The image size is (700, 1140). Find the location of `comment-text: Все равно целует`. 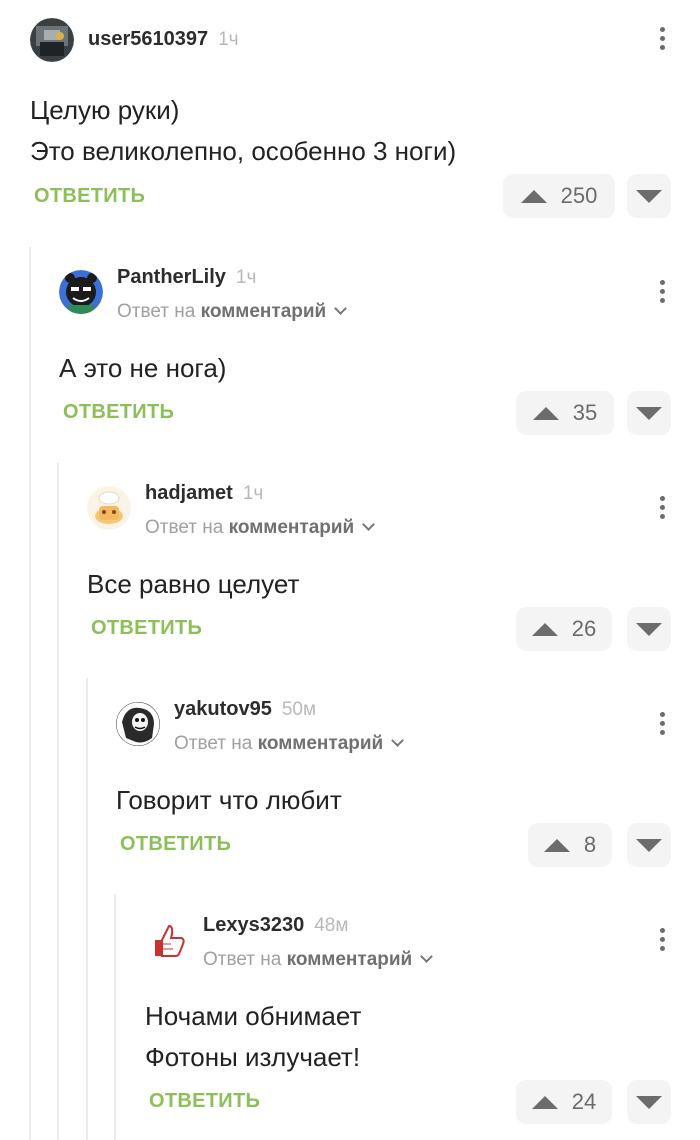

comment-text: Все равно целует is located at coordinates (193, 584).